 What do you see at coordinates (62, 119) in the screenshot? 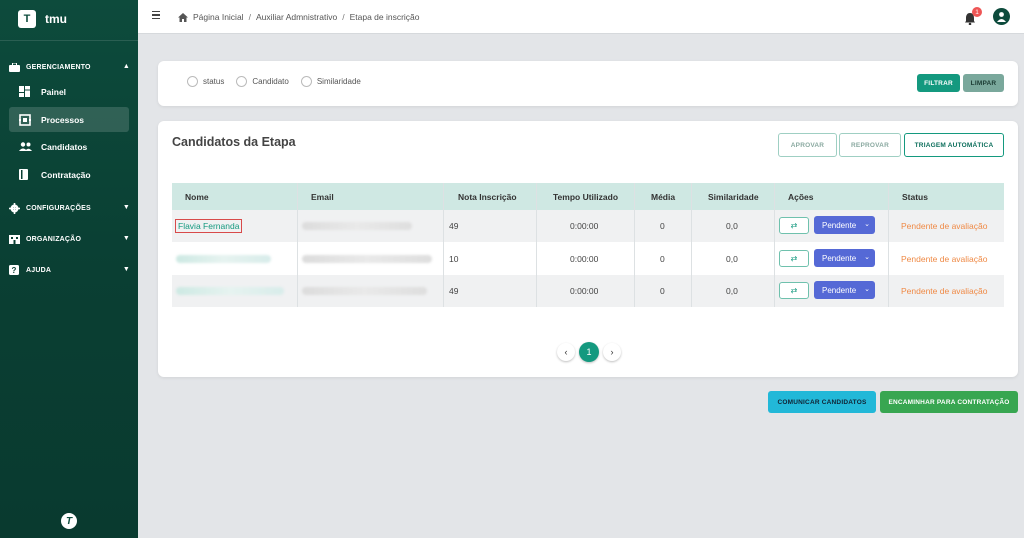
I see `sidebar-item-label: Processos` at bounding box center [62, 119].